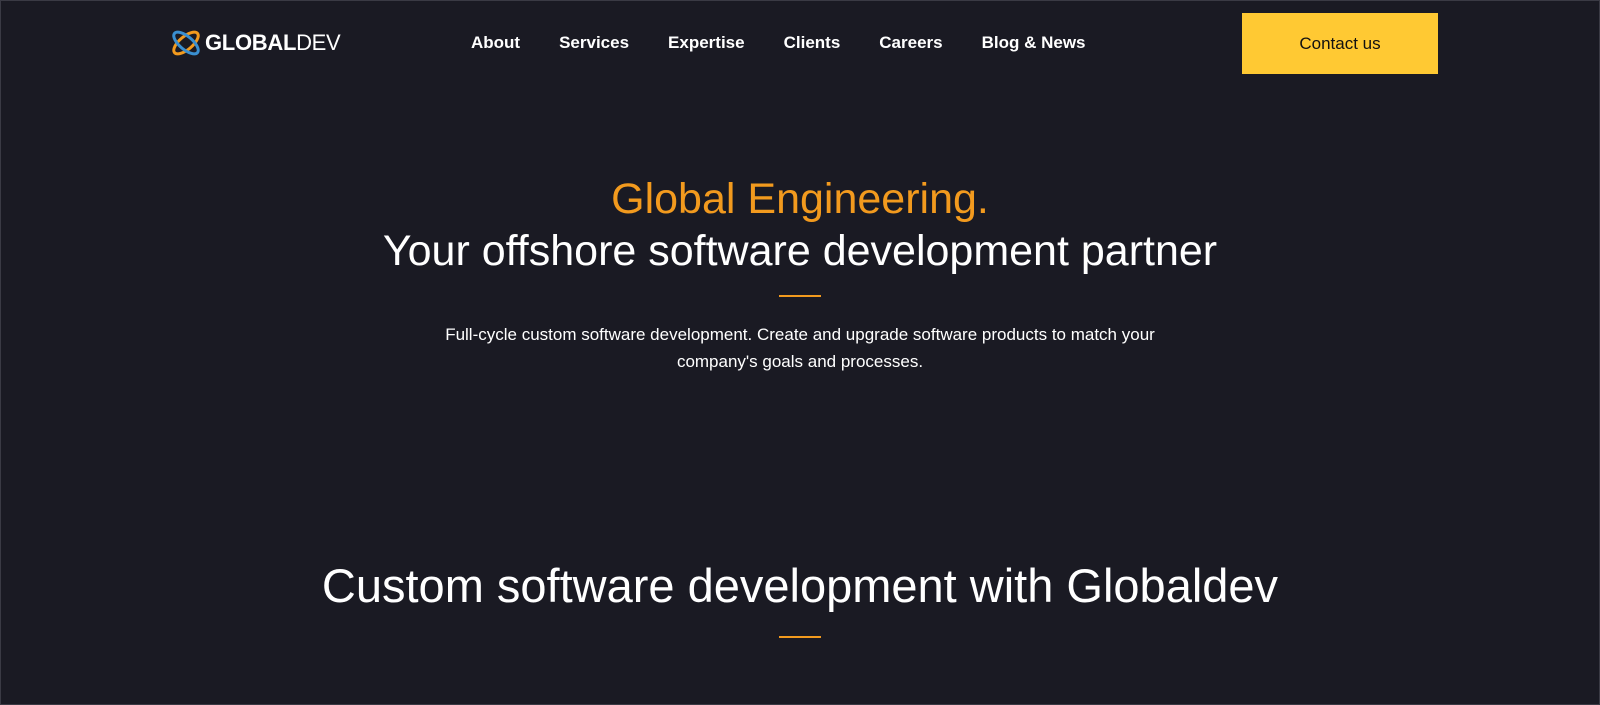 This screenshot has height=705, width=1600. Describe the element at coordinates (800, 199) in the screenshot. I see `hero-accent-heading: Global Engineering.` at that location.